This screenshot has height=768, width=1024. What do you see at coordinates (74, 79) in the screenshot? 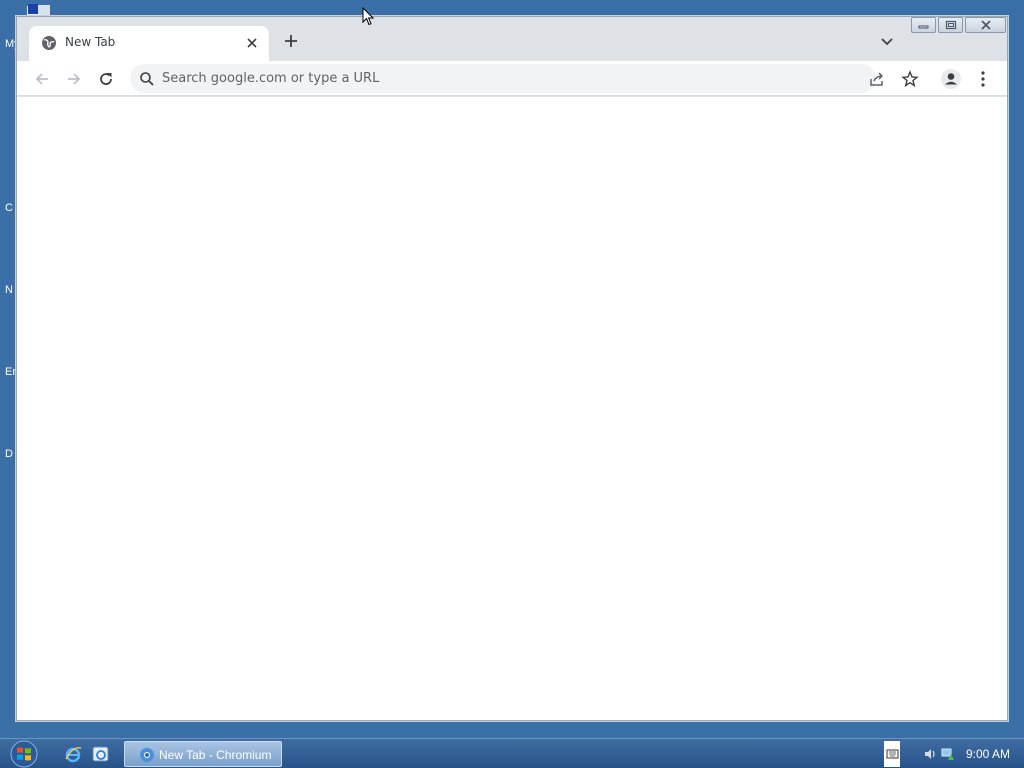
I see `forward-arrow-icon` at bounding box center [74, 79].